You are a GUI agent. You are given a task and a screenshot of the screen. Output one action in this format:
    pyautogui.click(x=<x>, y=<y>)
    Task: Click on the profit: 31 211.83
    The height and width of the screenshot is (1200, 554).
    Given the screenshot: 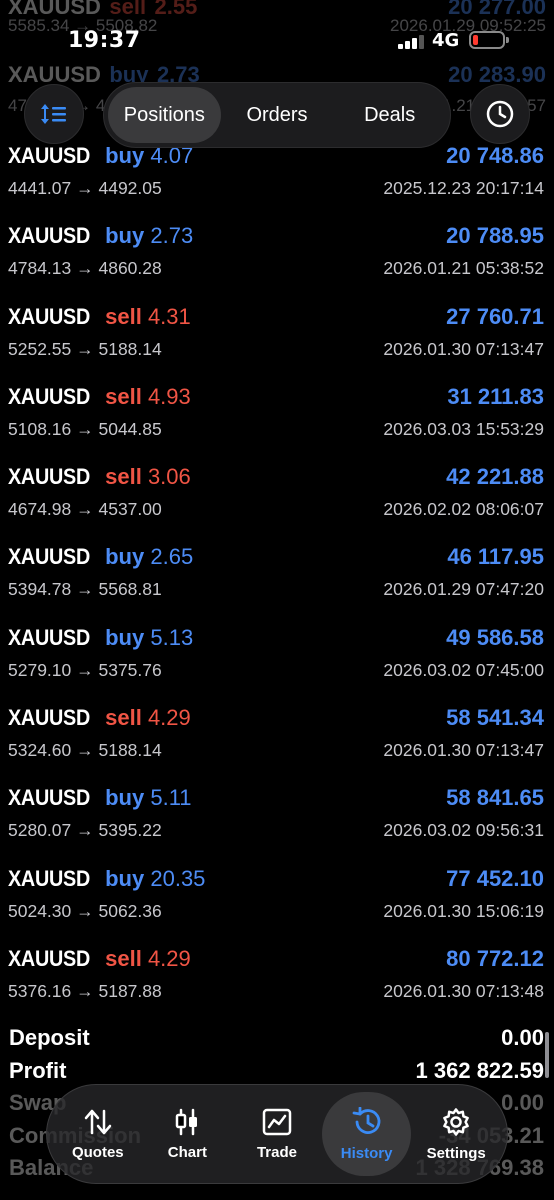 What is the action you would take?
    pyautogui.click(x=495, y=396)
    